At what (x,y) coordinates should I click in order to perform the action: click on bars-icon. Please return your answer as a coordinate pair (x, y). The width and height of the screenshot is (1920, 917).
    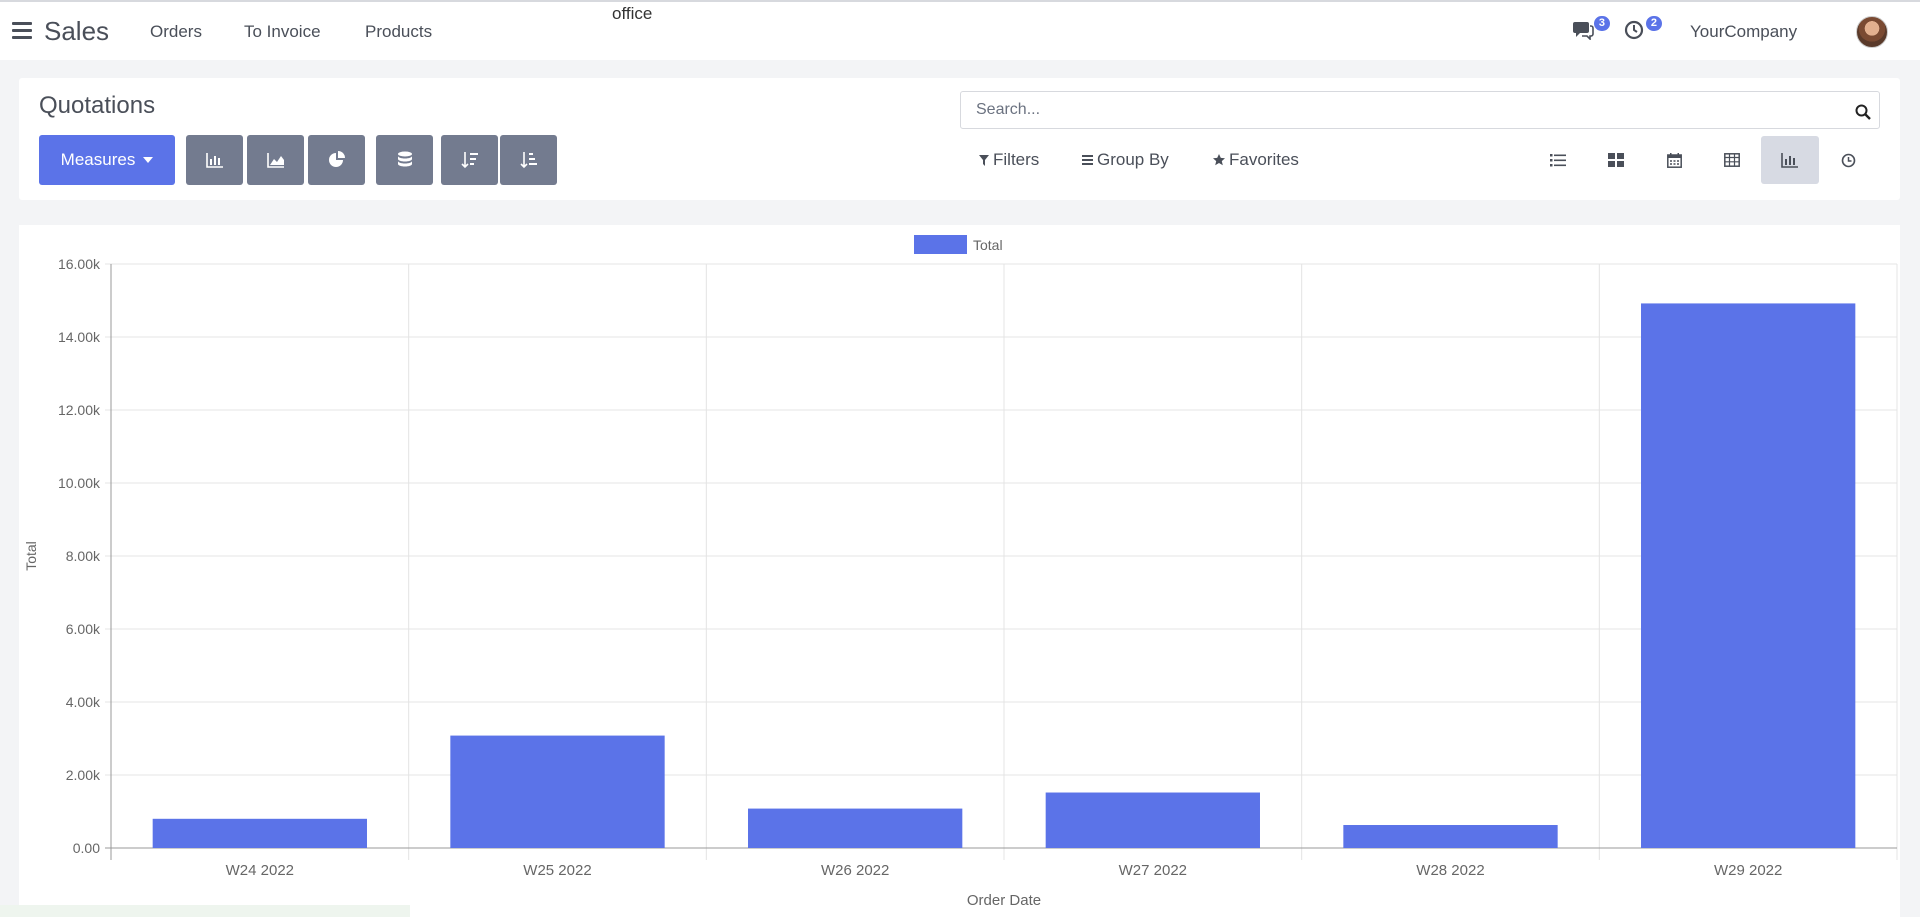
    Looking at the image, I should click on (1087, 160).